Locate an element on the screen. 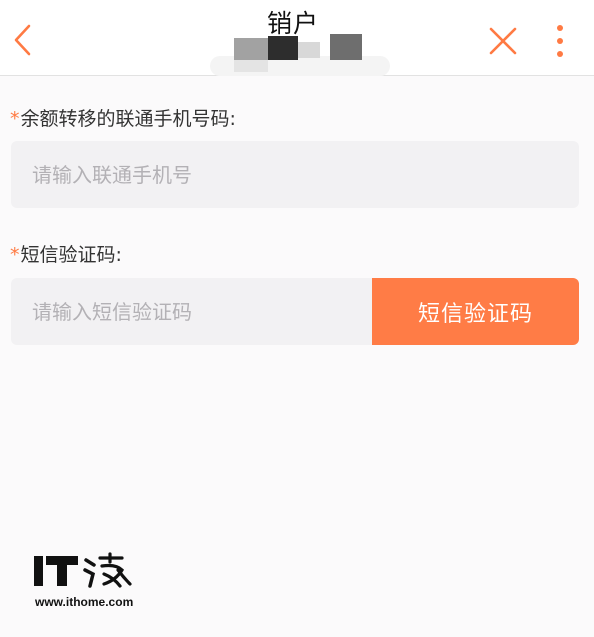 Image resolution: width=594 pixels, height=637 pixels. sms-label-text: 短信验证码: is located at coordinates (71, 255).